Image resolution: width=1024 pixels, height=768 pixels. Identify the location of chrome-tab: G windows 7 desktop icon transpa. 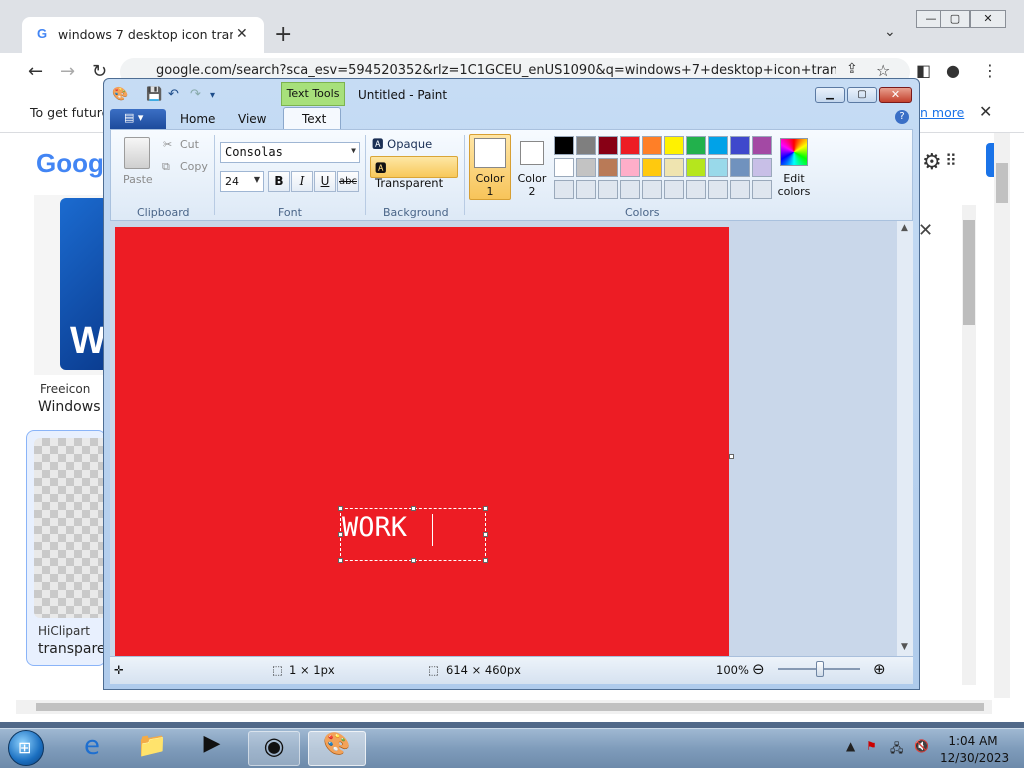
(143, 35).